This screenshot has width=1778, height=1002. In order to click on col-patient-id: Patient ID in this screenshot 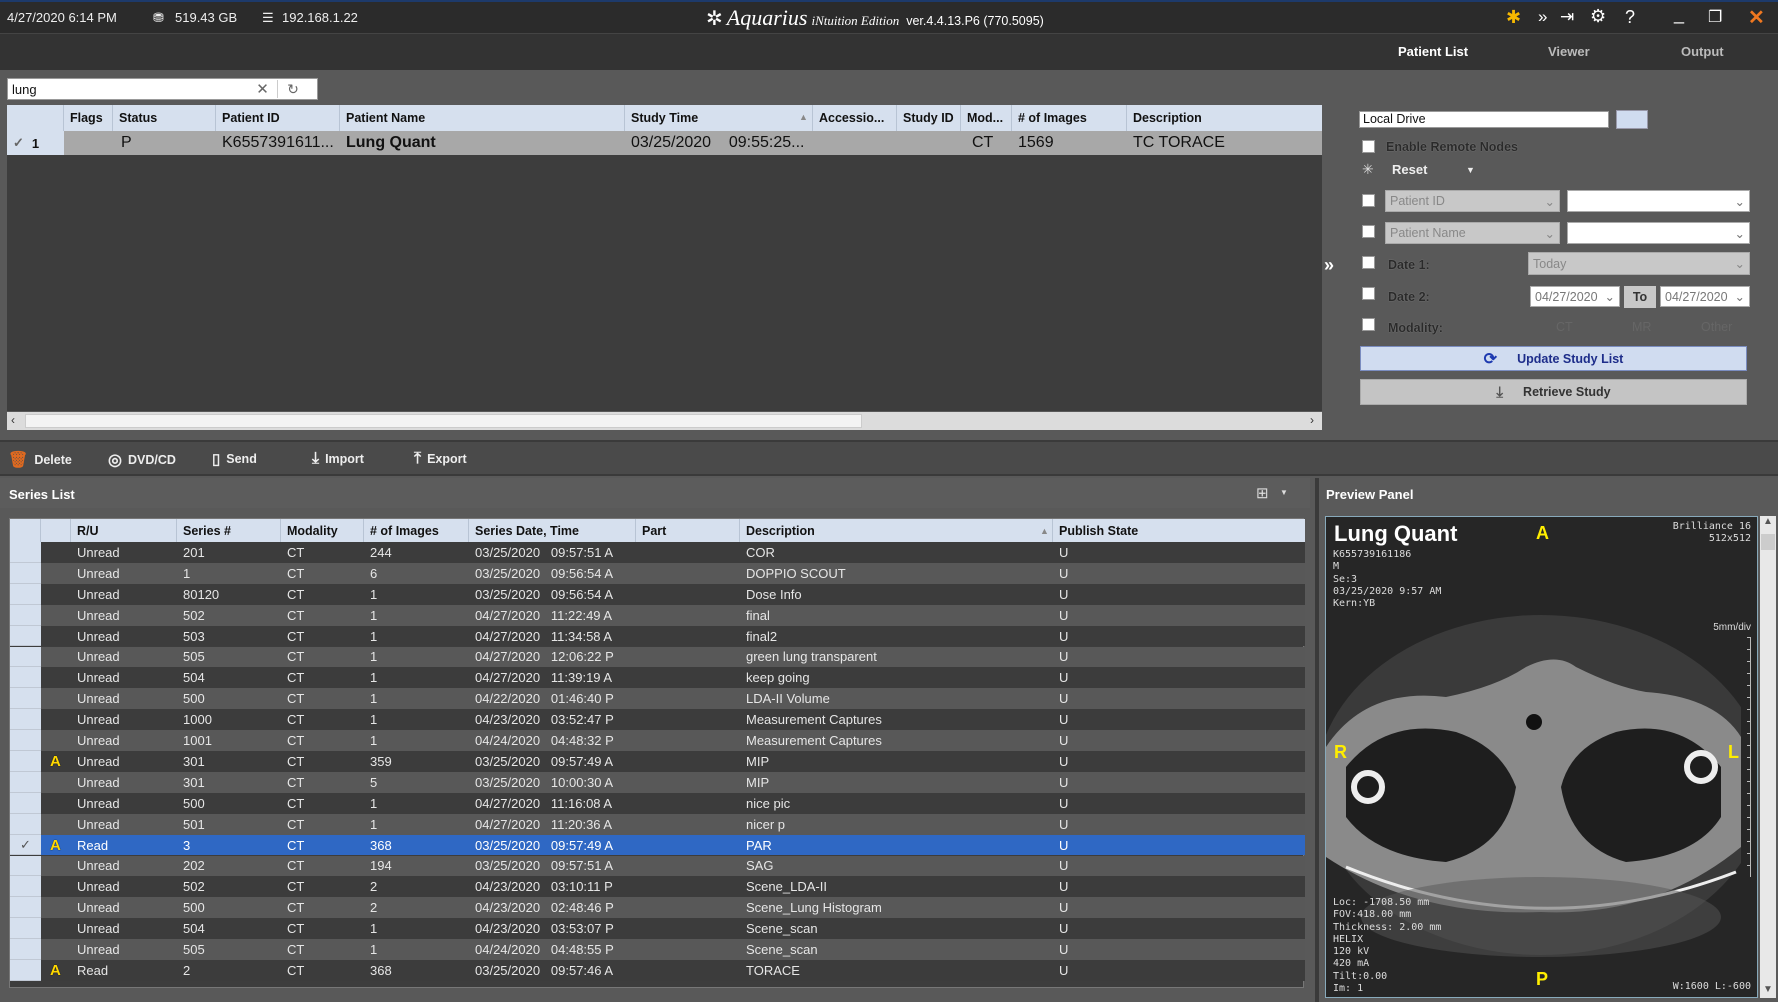, I will do `click(278, 118)`.